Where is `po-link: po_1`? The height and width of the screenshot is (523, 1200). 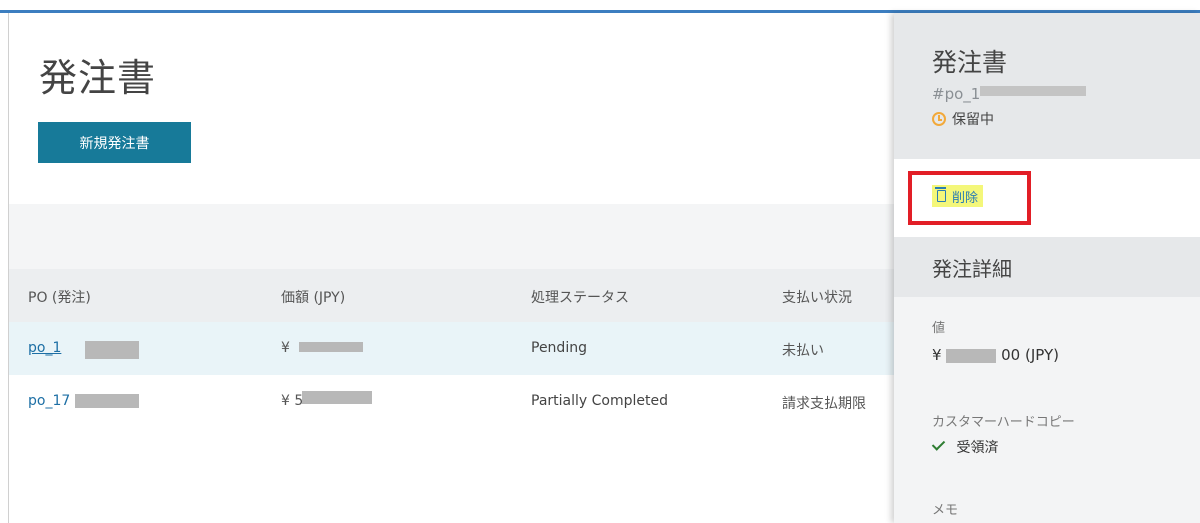 po-link: po_1 is located at coordinates (44, 348).